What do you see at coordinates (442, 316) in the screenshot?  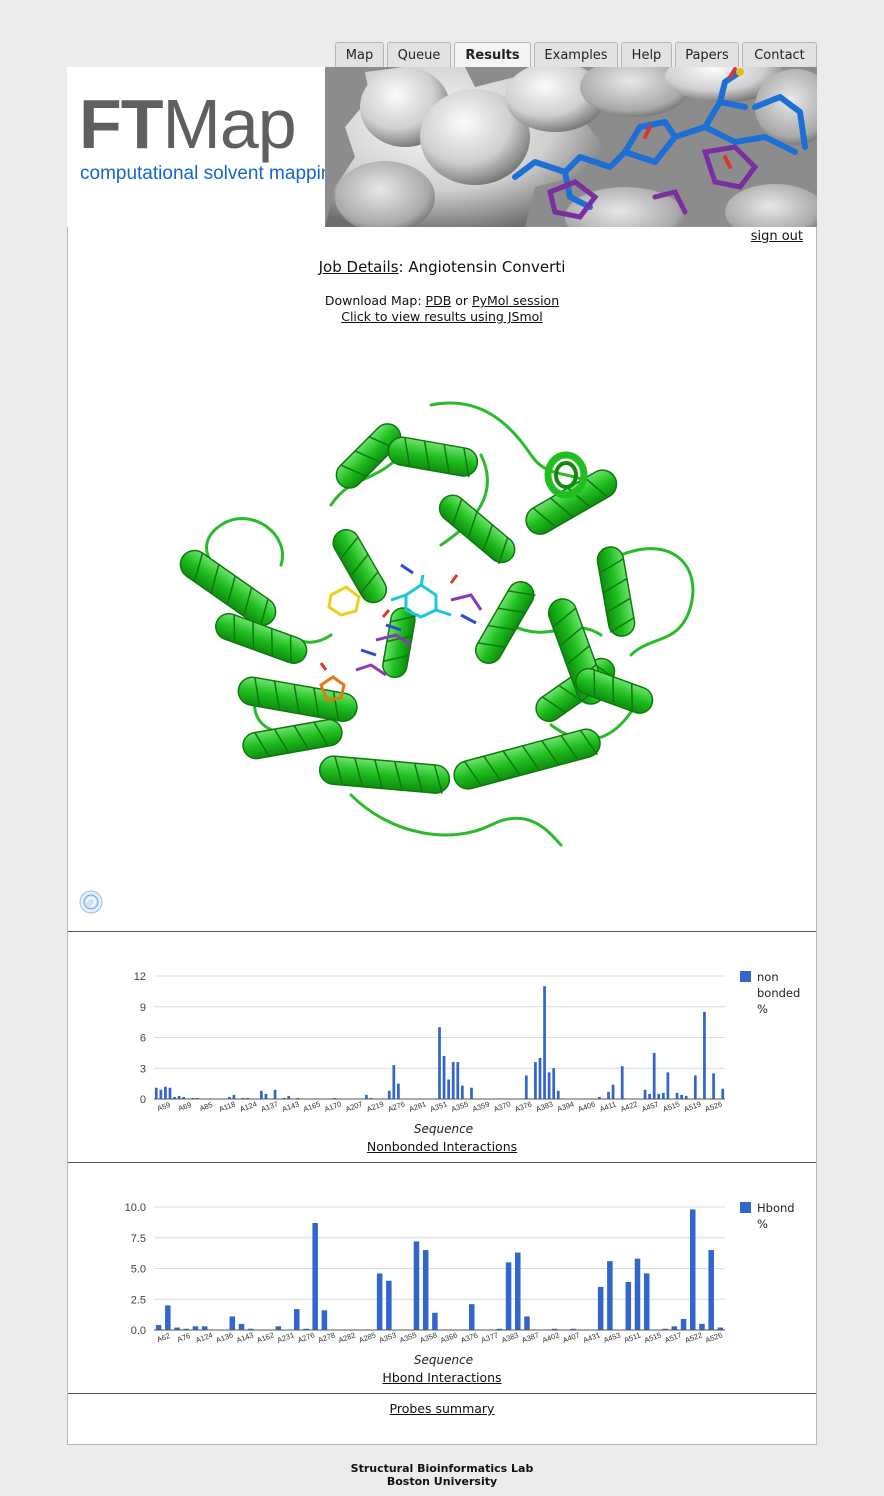 I see `view-jsmol-link: Click to view results using JSmol` at bounding box center [442, 316].